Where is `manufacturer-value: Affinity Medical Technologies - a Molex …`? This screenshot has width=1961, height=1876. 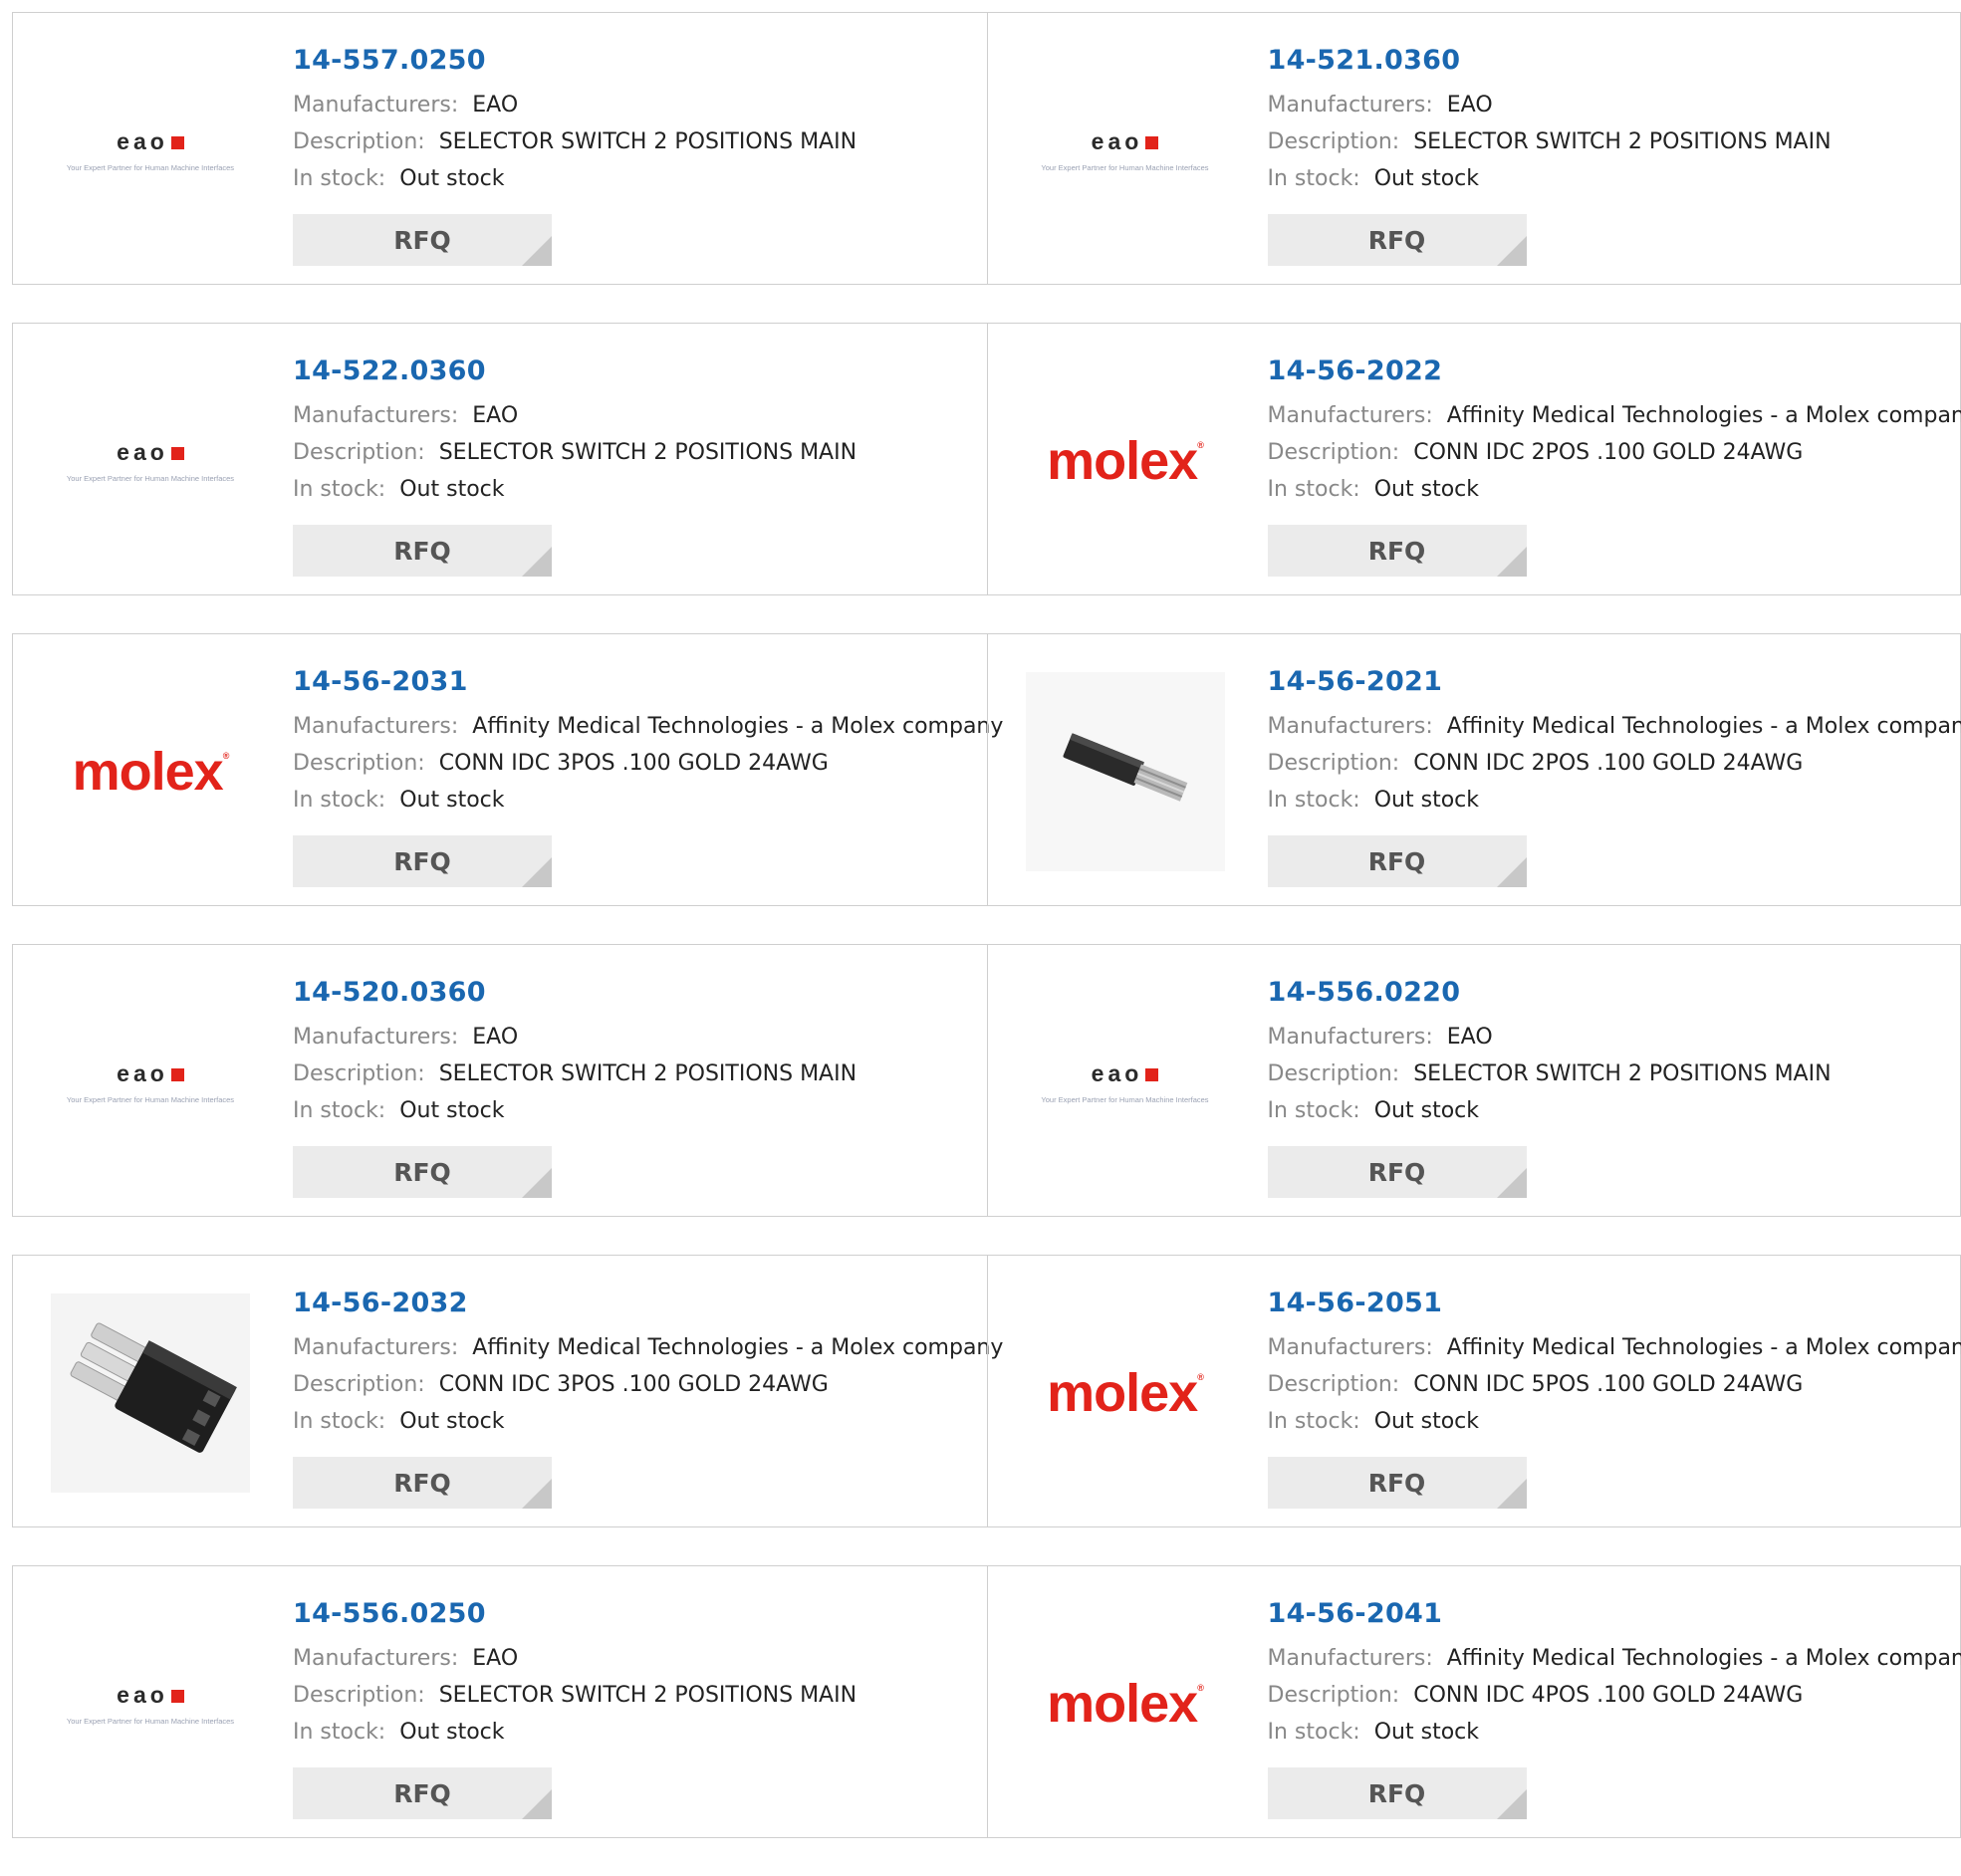
manufacturer-value: Affinity Medical Technologies - a Molex … is located at coordinates (1703, 415).